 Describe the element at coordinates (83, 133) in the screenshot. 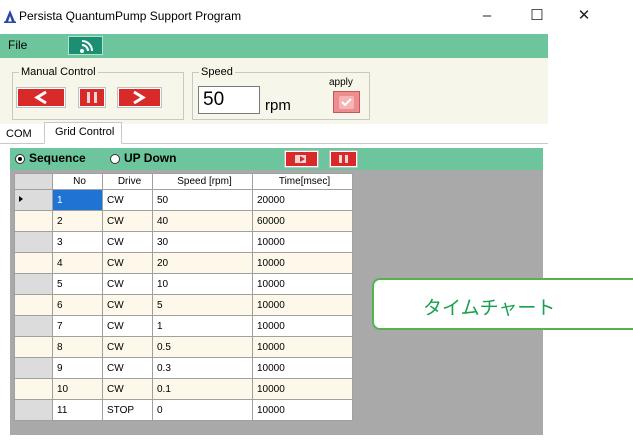

I see `tab-grid-control: Grid Control` at that location.